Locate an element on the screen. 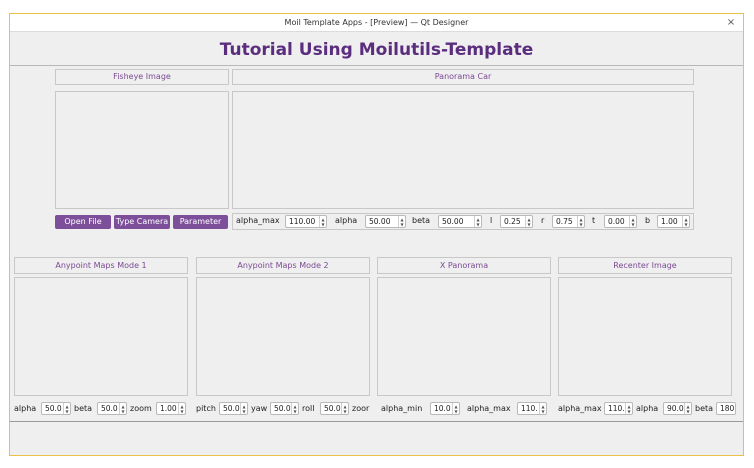  mode2-pitch-label: pitch is located at coordinates (206, 408).